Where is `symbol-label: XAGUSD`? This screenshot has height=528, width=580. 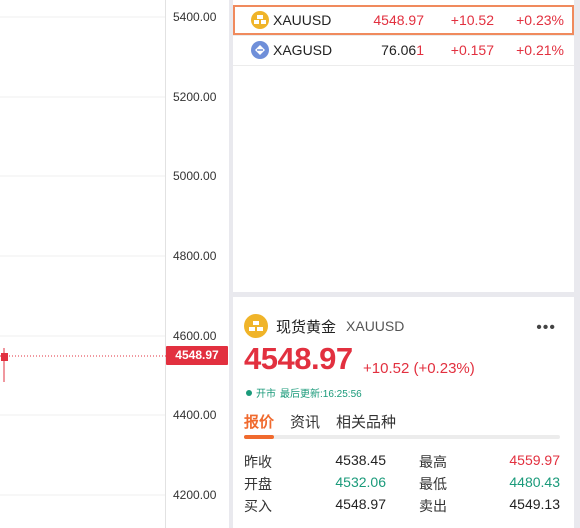
symbol-label: XAGUSD is located at coordinates (303, 50).